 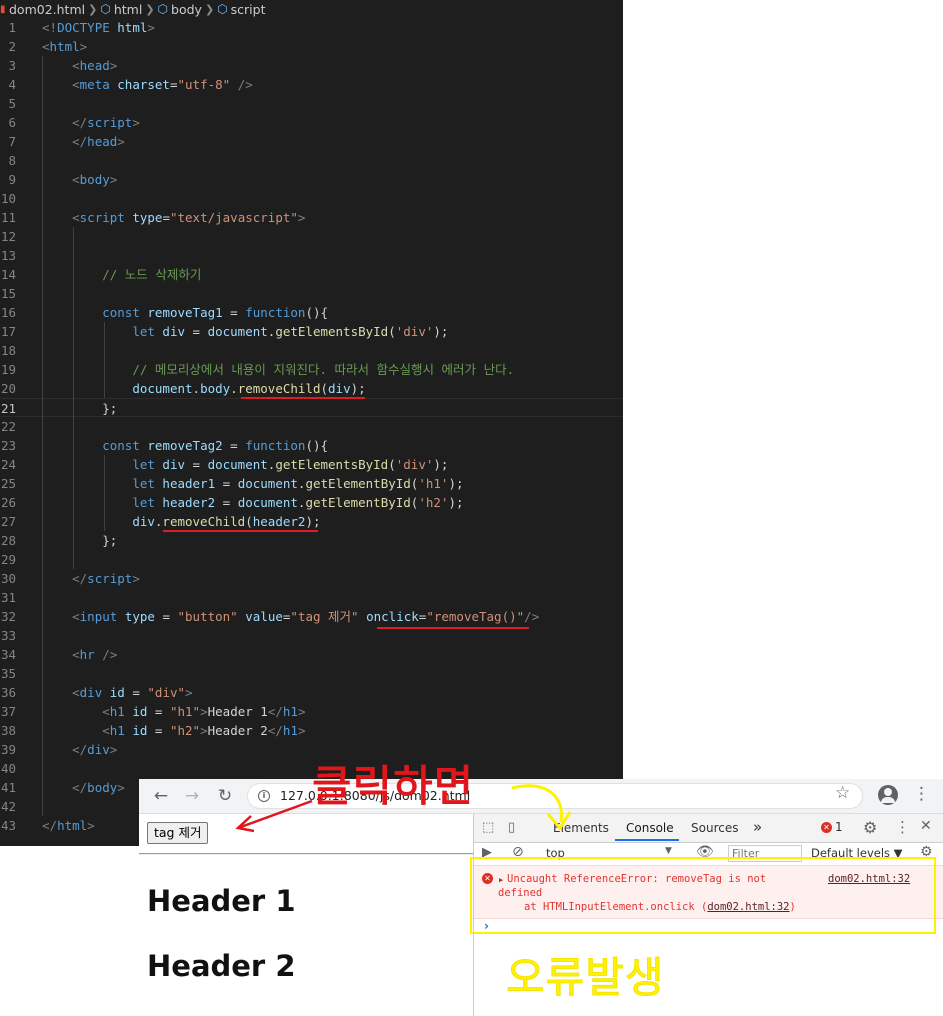 What do you see at coordinates (921, 794) in the screenshot?
I see `menu-kebab-icon: ⋮` at bounding box center [921, 794].